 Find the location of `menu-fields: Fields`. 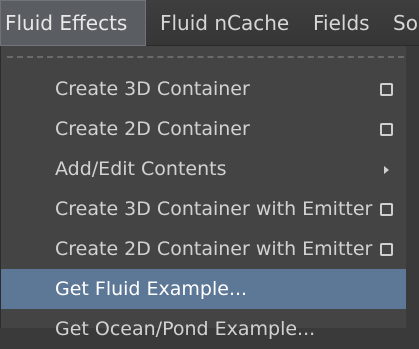

menu-fields: Fields is located at coordinates (341, 23).